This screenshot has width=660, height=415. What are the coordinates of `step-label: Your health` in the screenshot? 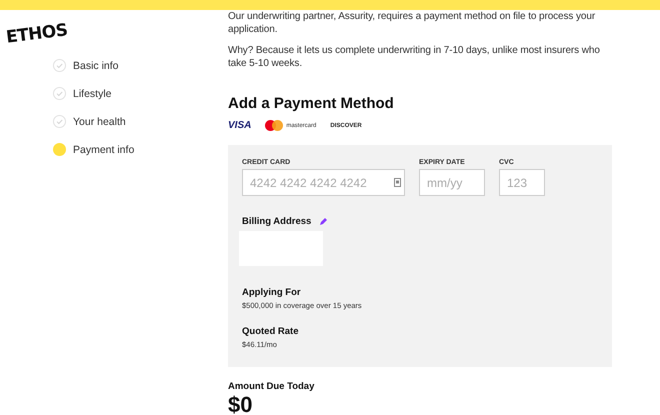 It's located at (99, 122).